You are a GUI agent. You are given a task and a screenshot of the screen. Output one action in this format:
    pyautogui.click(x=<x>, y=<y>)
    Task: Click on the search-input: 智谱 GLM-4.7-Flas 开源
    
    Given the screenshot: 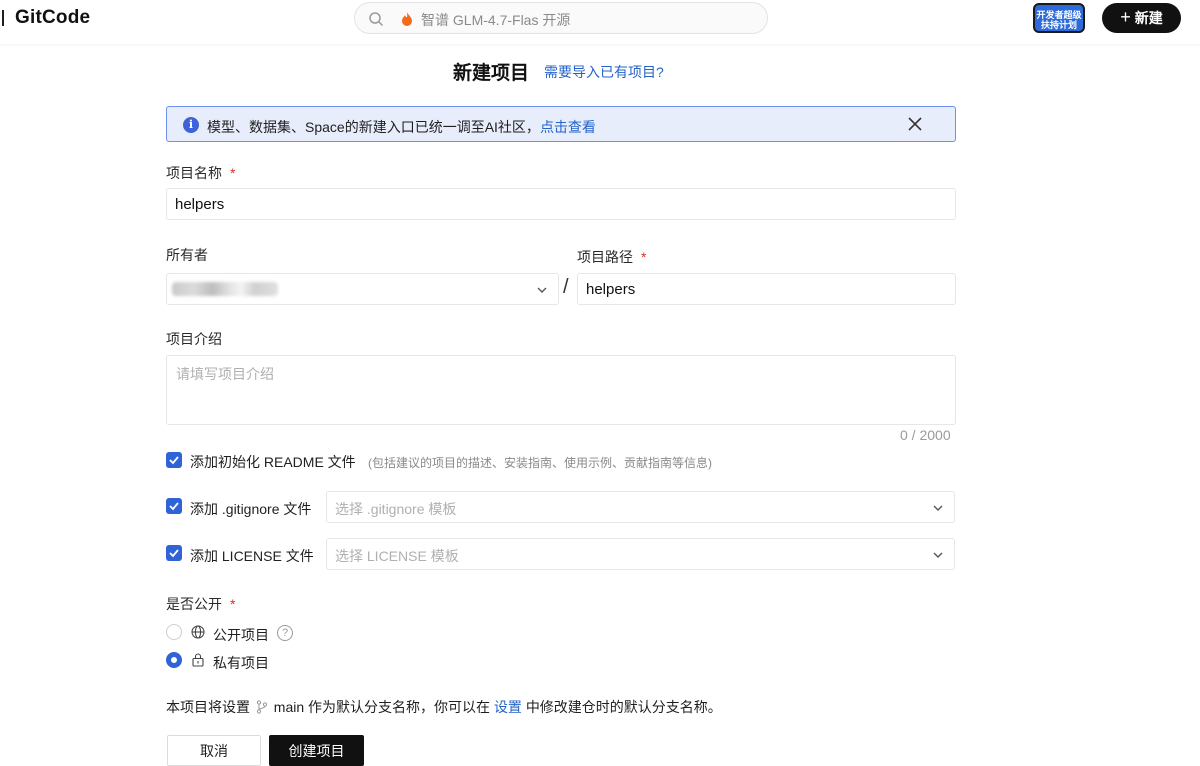 What is the action you would take?
    pyautogui.click(x=561, y=18)
    